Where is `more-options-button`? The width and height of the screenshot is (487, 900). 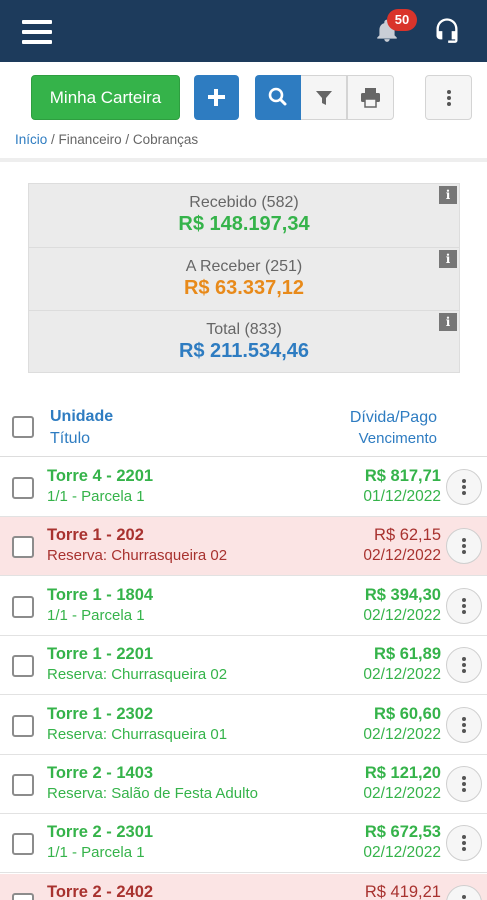 more-options-button is located at coordinates (448, 97).